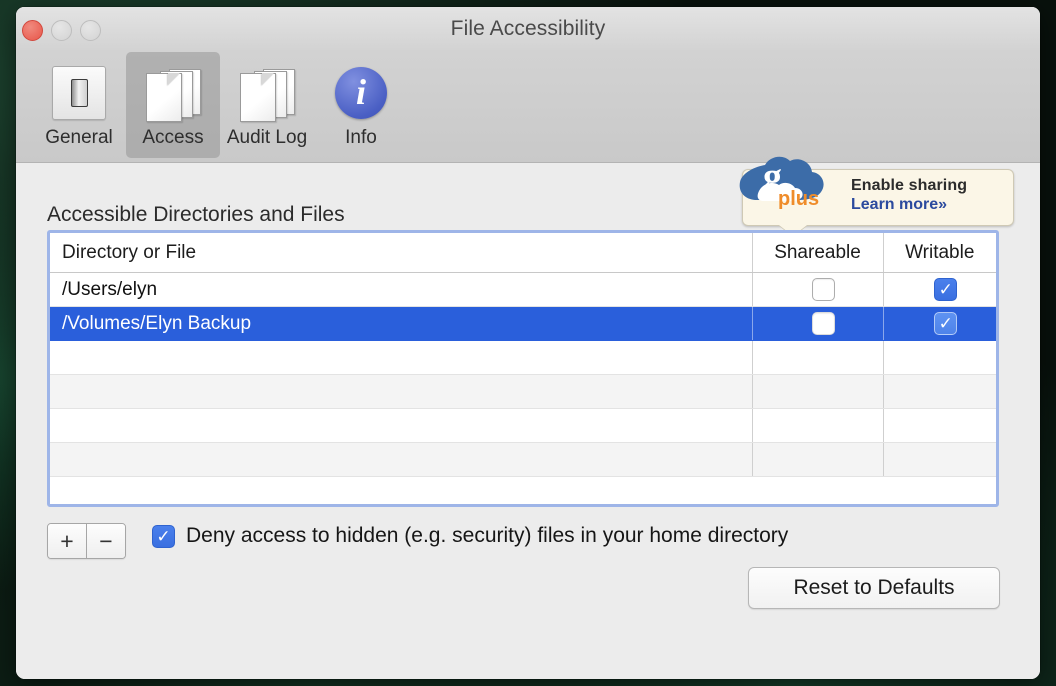  I want to click on tab-audit-log-label: Audit Log, so click(267, 137).